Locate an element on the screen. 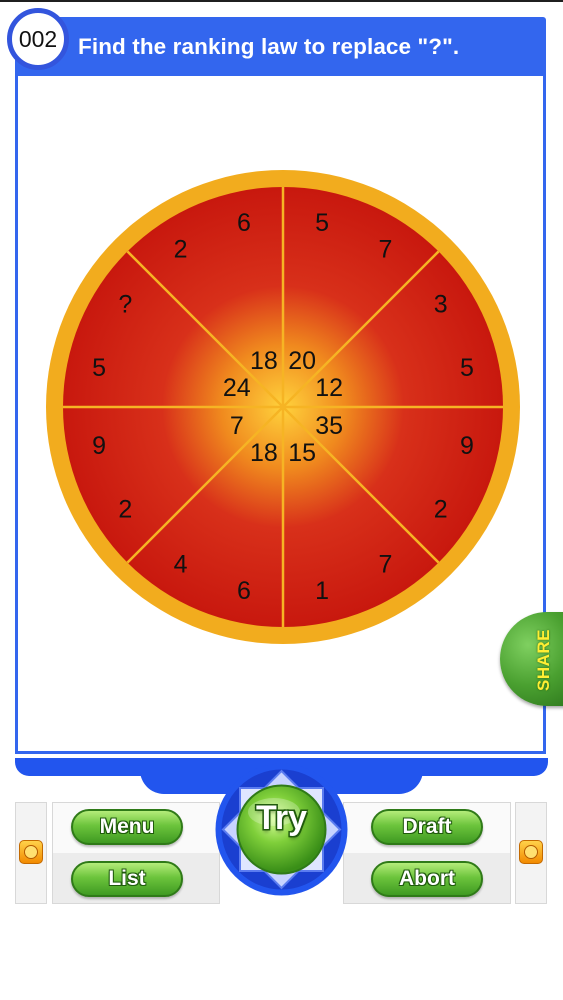 This screenshot has width=563, height=1000. right-arrow-button is located at coordinates (531, 852).